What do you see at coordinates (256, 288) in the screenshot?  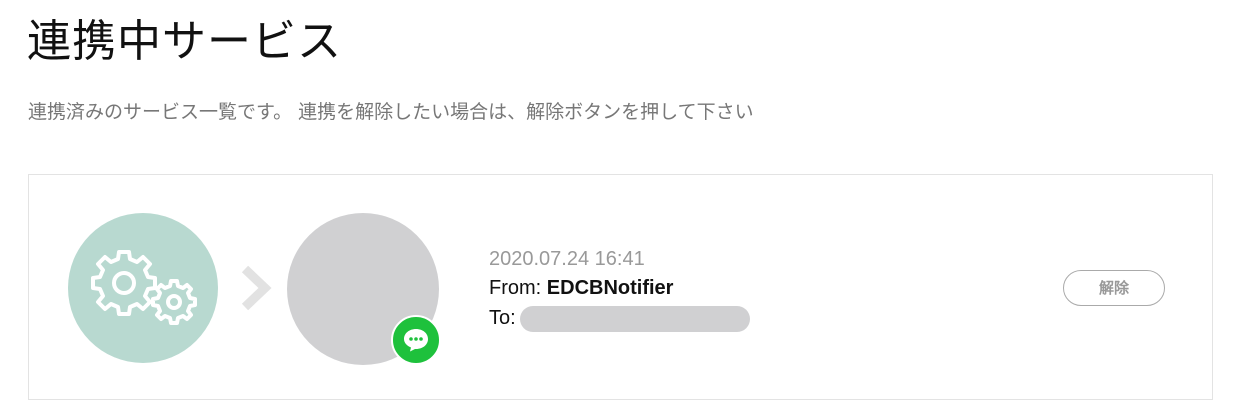 I see `chevron-right-icon` at bounding box center [256, 288].